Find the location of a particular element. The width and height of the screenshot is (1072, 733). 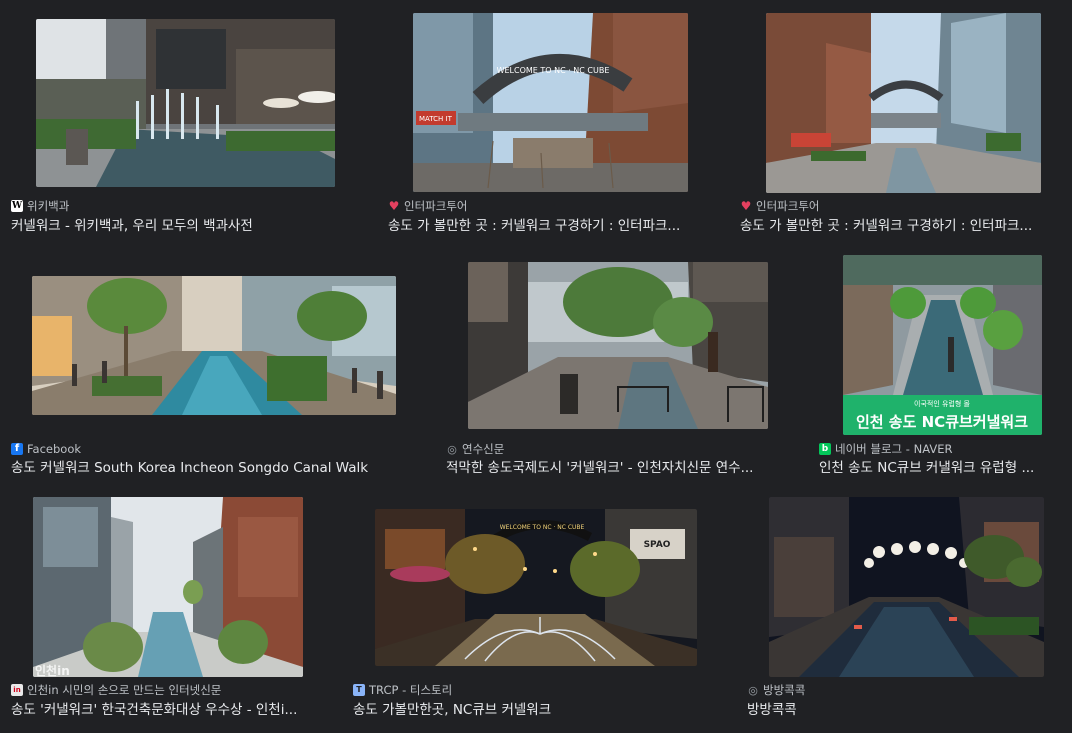

wikipedia-icon: W is located at coordinates (17, 206).